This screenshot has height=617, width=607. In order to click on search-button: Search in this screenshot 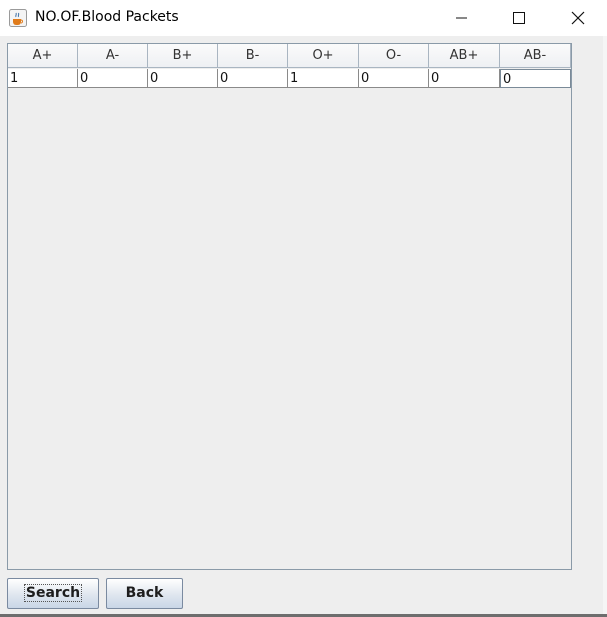, I will do `click(53, 593)`.